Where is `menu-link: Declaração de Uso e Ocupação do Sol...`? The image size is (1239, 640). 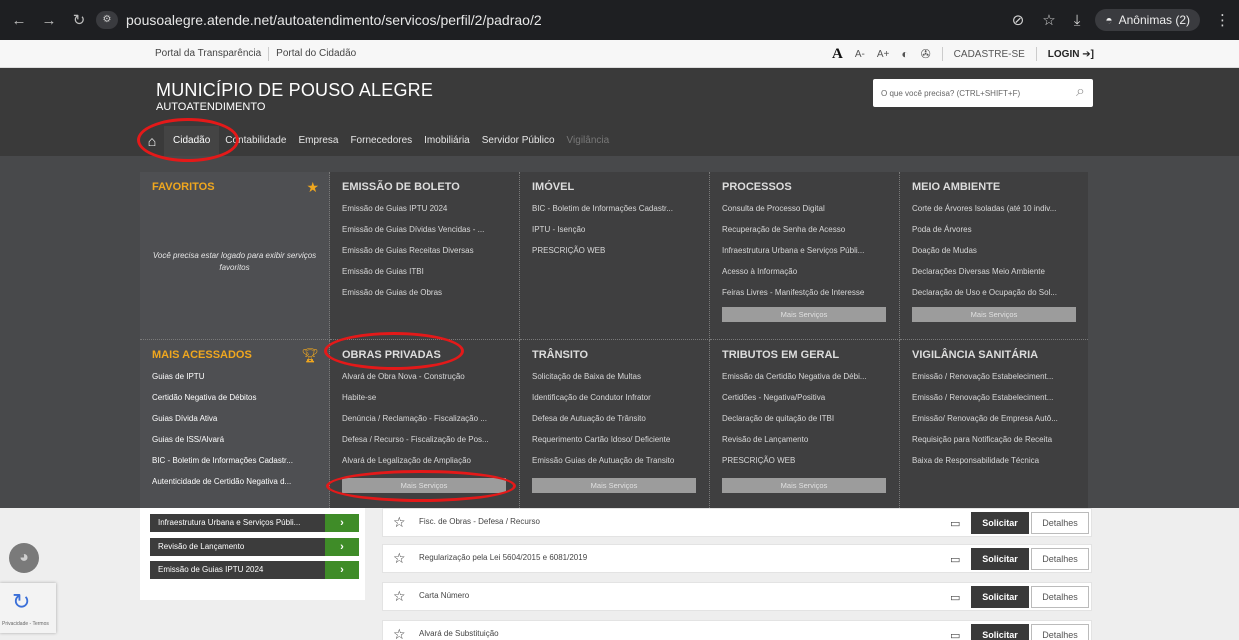
menu-link: Declaração de Uso e Ocupação do Sol... is located at coordinates (996, 297).